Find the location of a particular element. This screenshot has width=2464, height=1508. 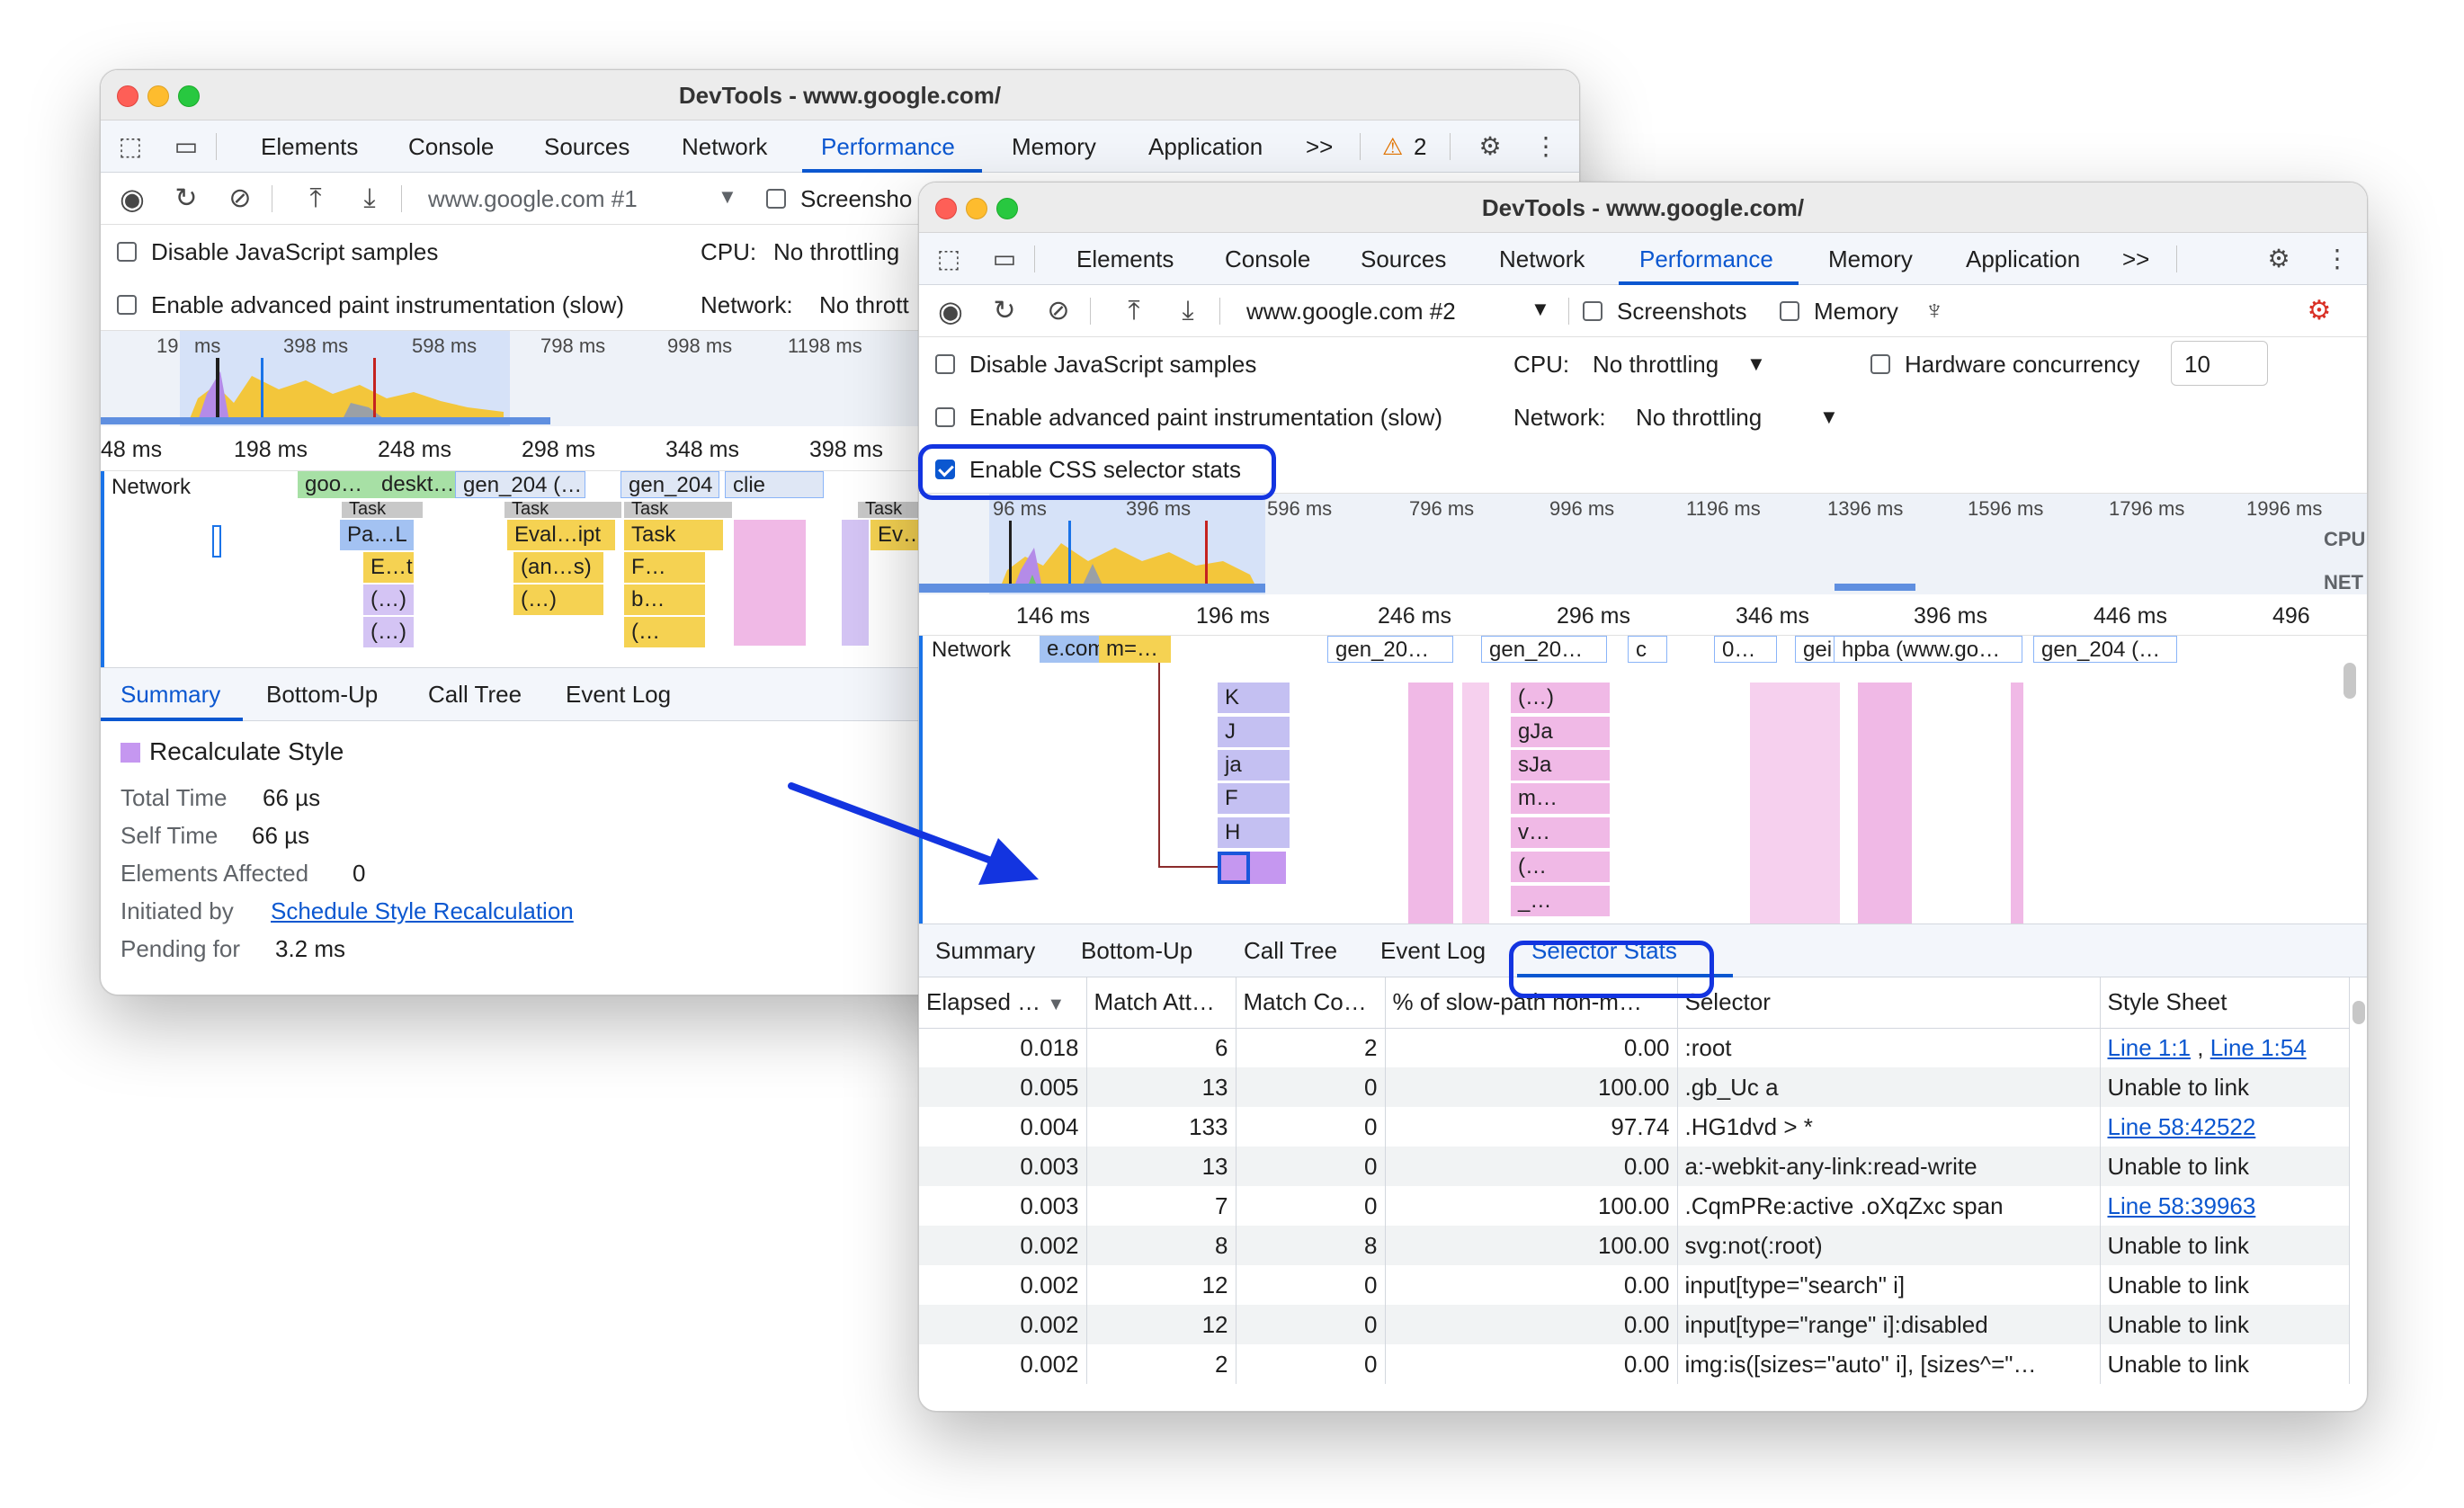

screenshots-label: Screenshots is located at coordinates (1682, 311).